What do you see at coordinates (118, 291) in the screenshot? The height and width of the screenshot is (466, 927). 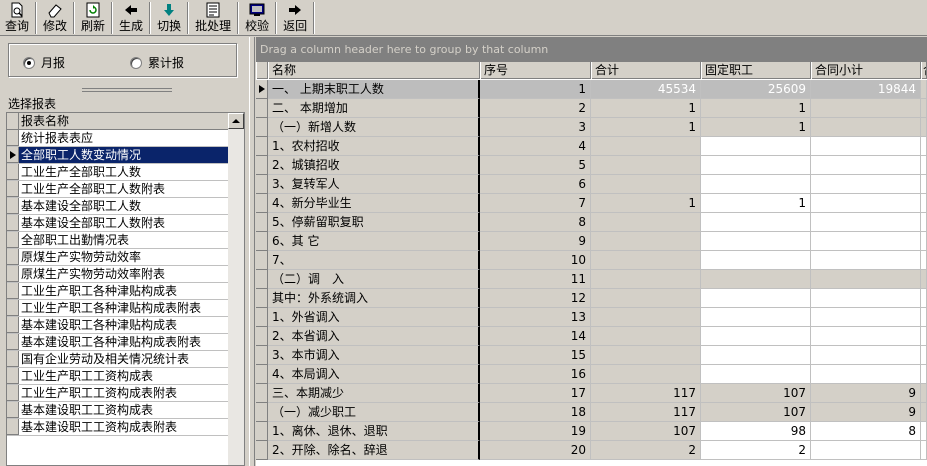 I see `list-item: 工业生产职工各种津贴构成表` at bounding box center [118, 291].